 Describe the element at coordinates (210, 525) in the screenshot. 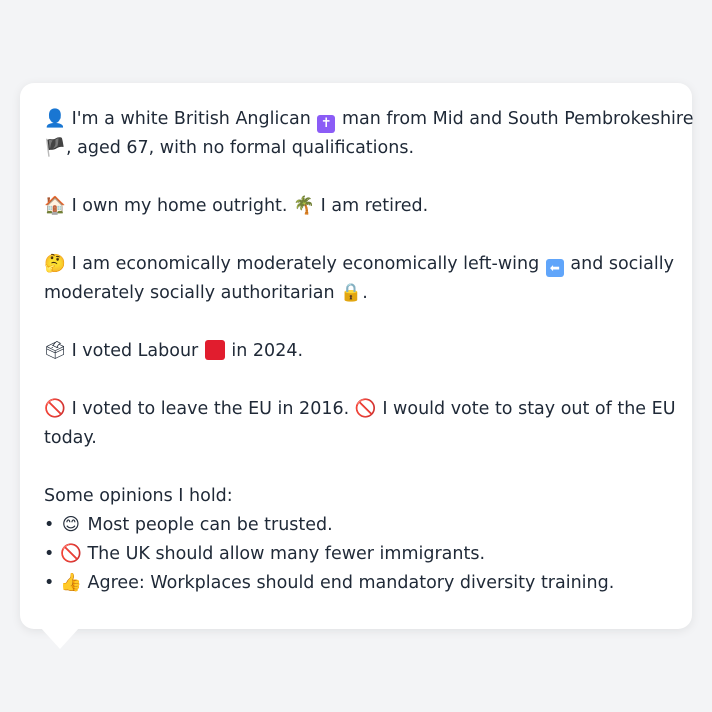

I see `opinion-text: Most people can be trusted.` at that location.